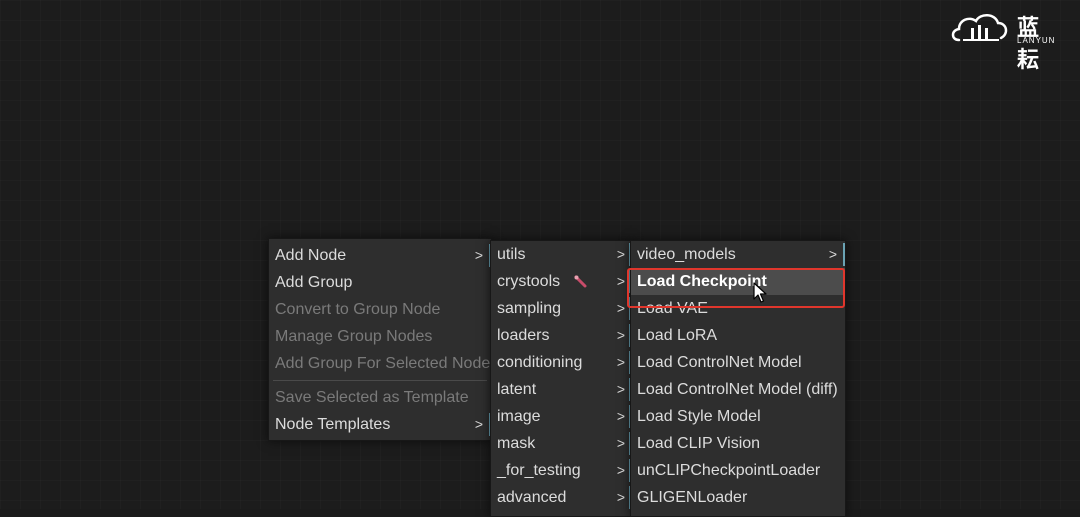  Describe the element at coordinates (699, 443) in the screenshot. I see `loader-label: Load CLIP Vision` at that location.